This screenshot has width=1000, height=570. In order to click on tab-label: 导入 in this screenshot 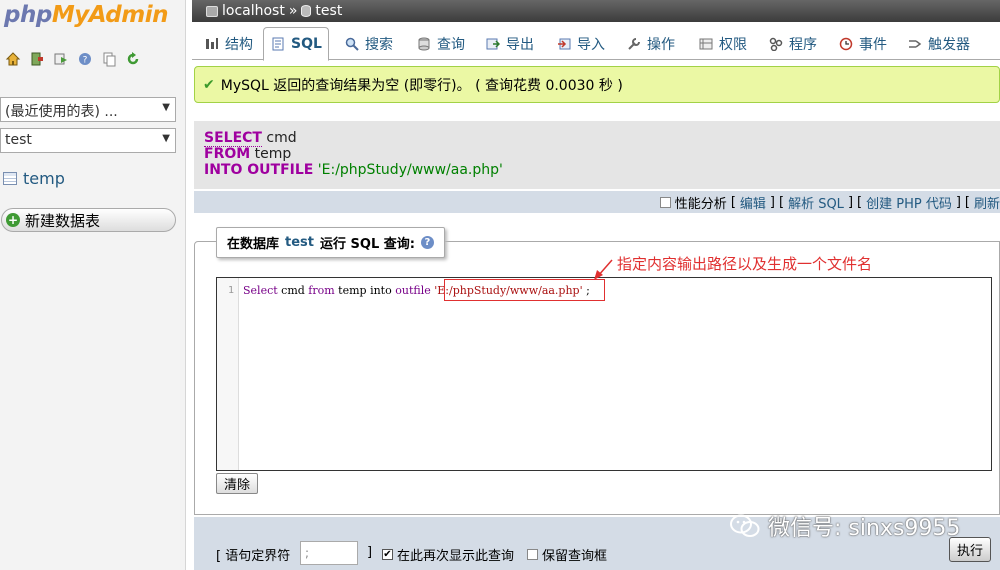, I will do `click(591, 44)`.